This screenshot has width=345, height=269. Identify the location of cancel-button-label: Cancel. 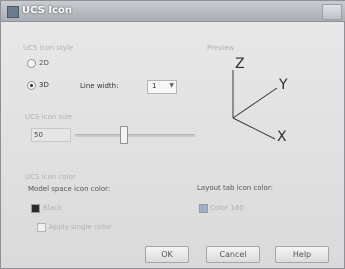
(233, 254).